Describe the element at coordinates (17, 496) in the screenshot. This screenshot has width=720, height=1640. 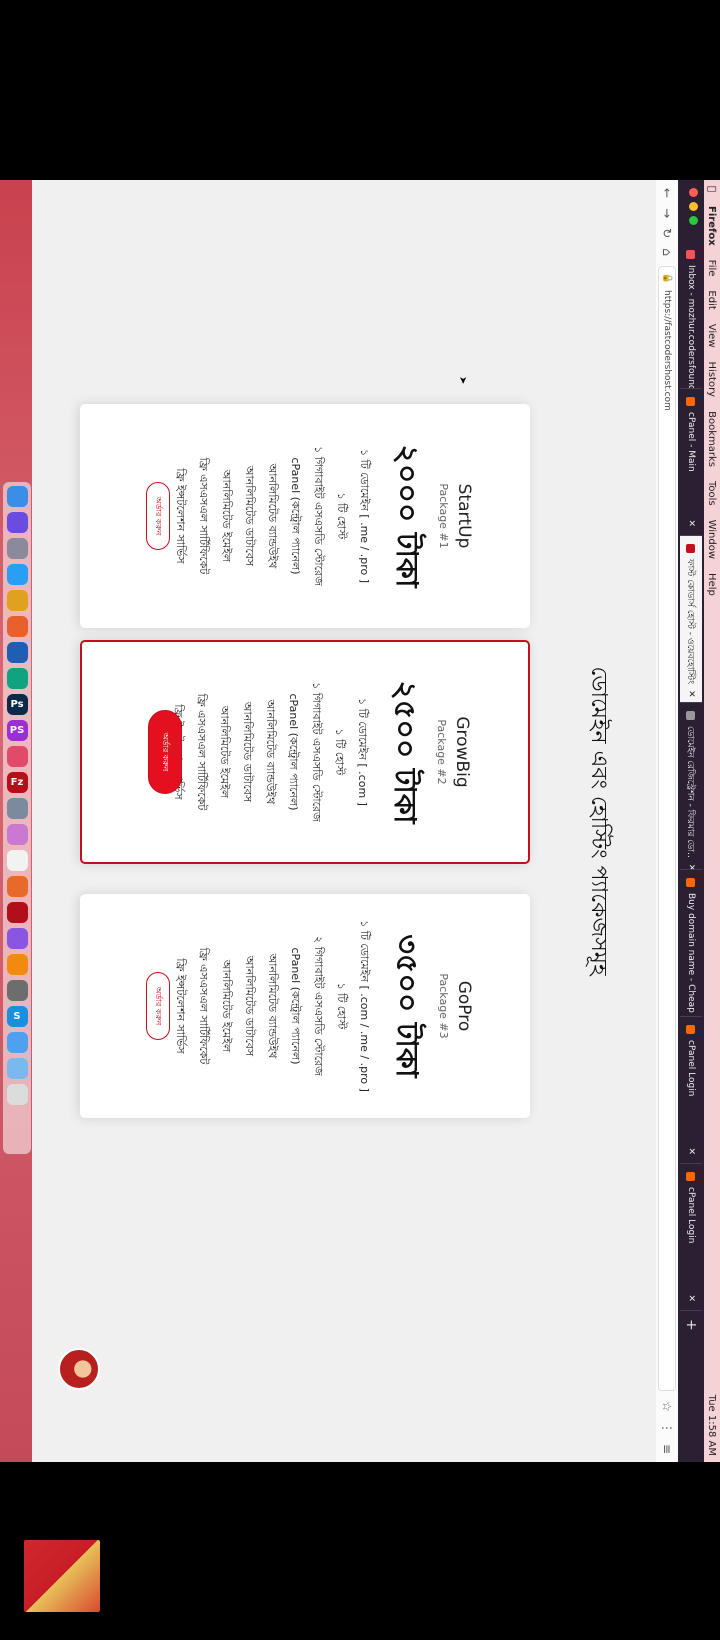
I see `finder-icon` at that location.